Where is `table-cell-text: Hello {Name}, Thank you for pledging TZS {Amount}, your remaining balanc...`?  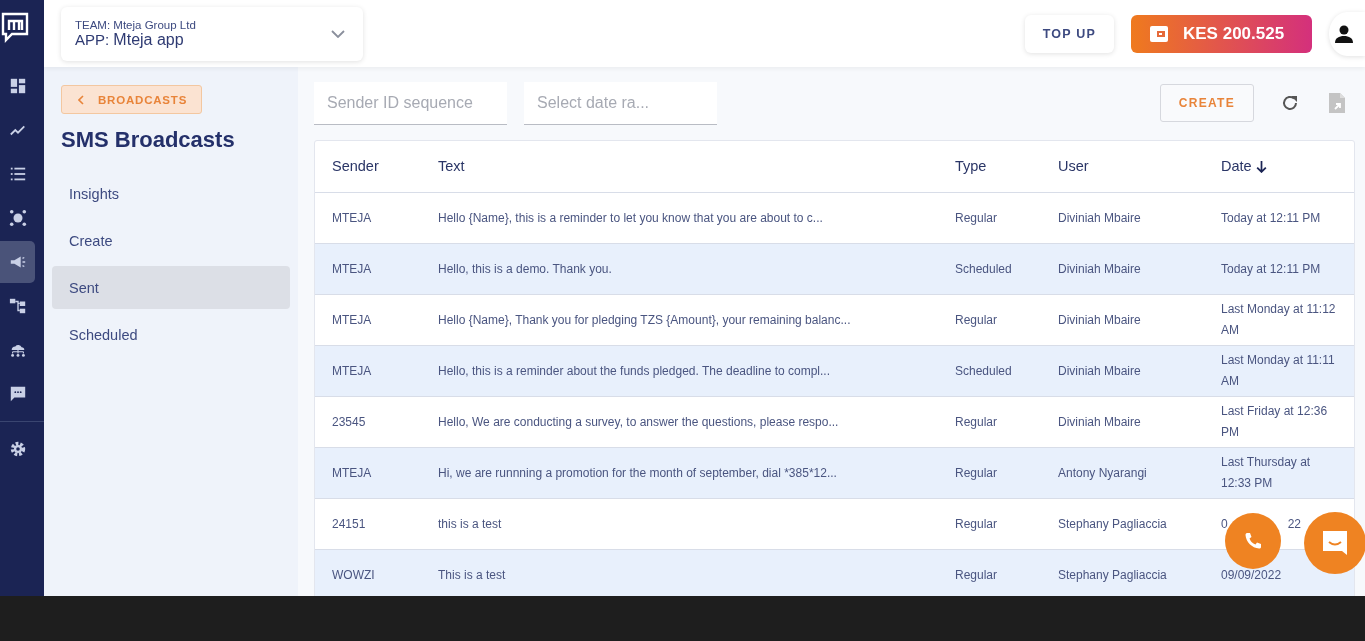
table-cell-text: Hello {Name}, Thank you for pledging TZS {Amount}, your remaining balanc... is located at coordinates (644, 320).